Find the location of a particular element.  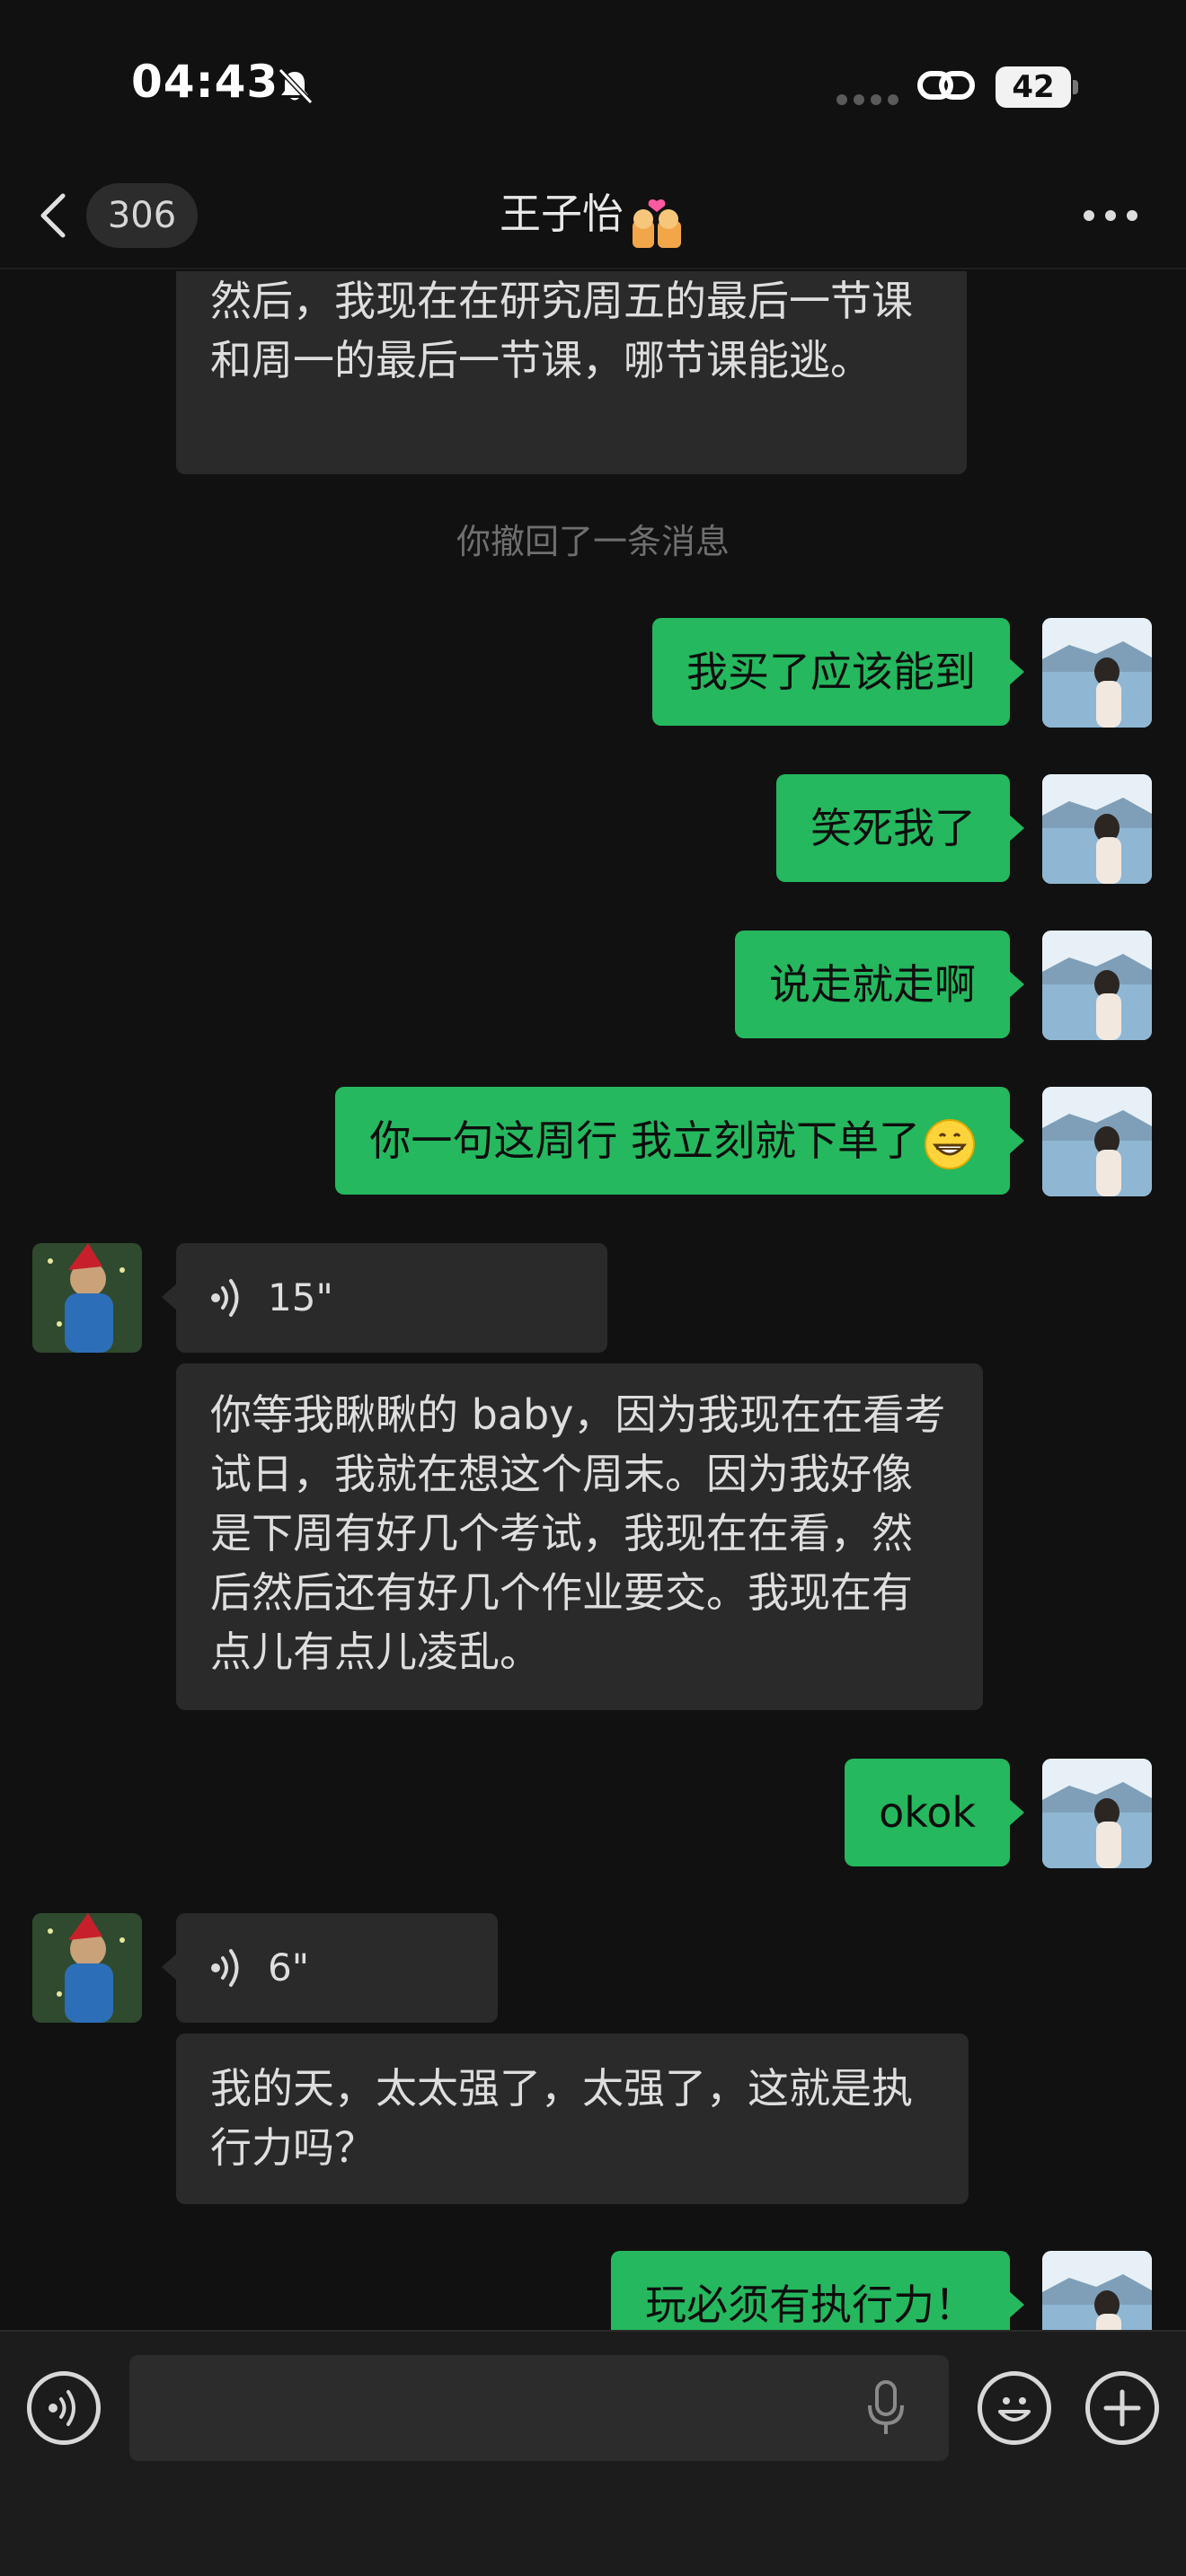

signal-dots-icon is located at coordinates (867, 99).